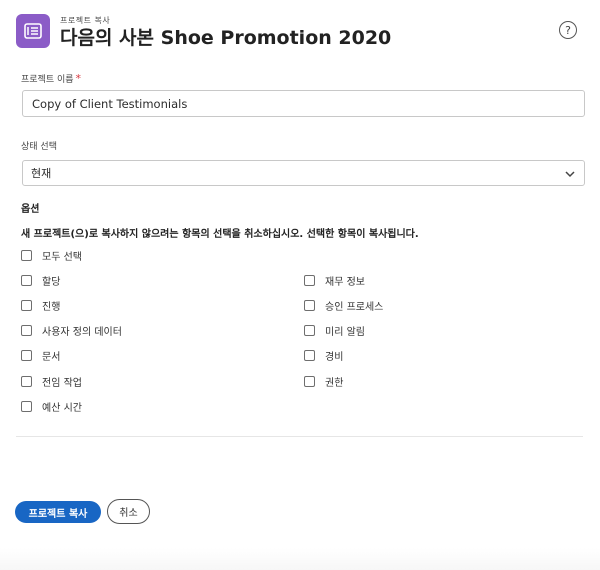 The height and width of the screenshot is (570, 600). What do you see at coordinates (30, 209) in the screenshot?
I see `options-title: 옵션` at bounding box center [30, 209].